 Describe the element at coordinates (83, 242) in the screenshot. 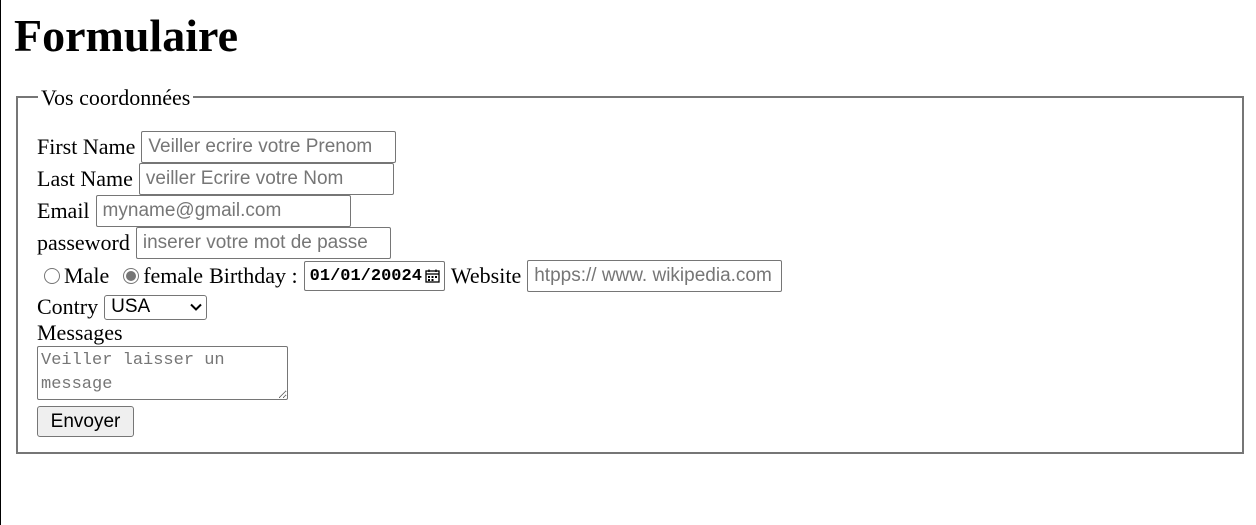

I see `password-label: passeword` at that location.